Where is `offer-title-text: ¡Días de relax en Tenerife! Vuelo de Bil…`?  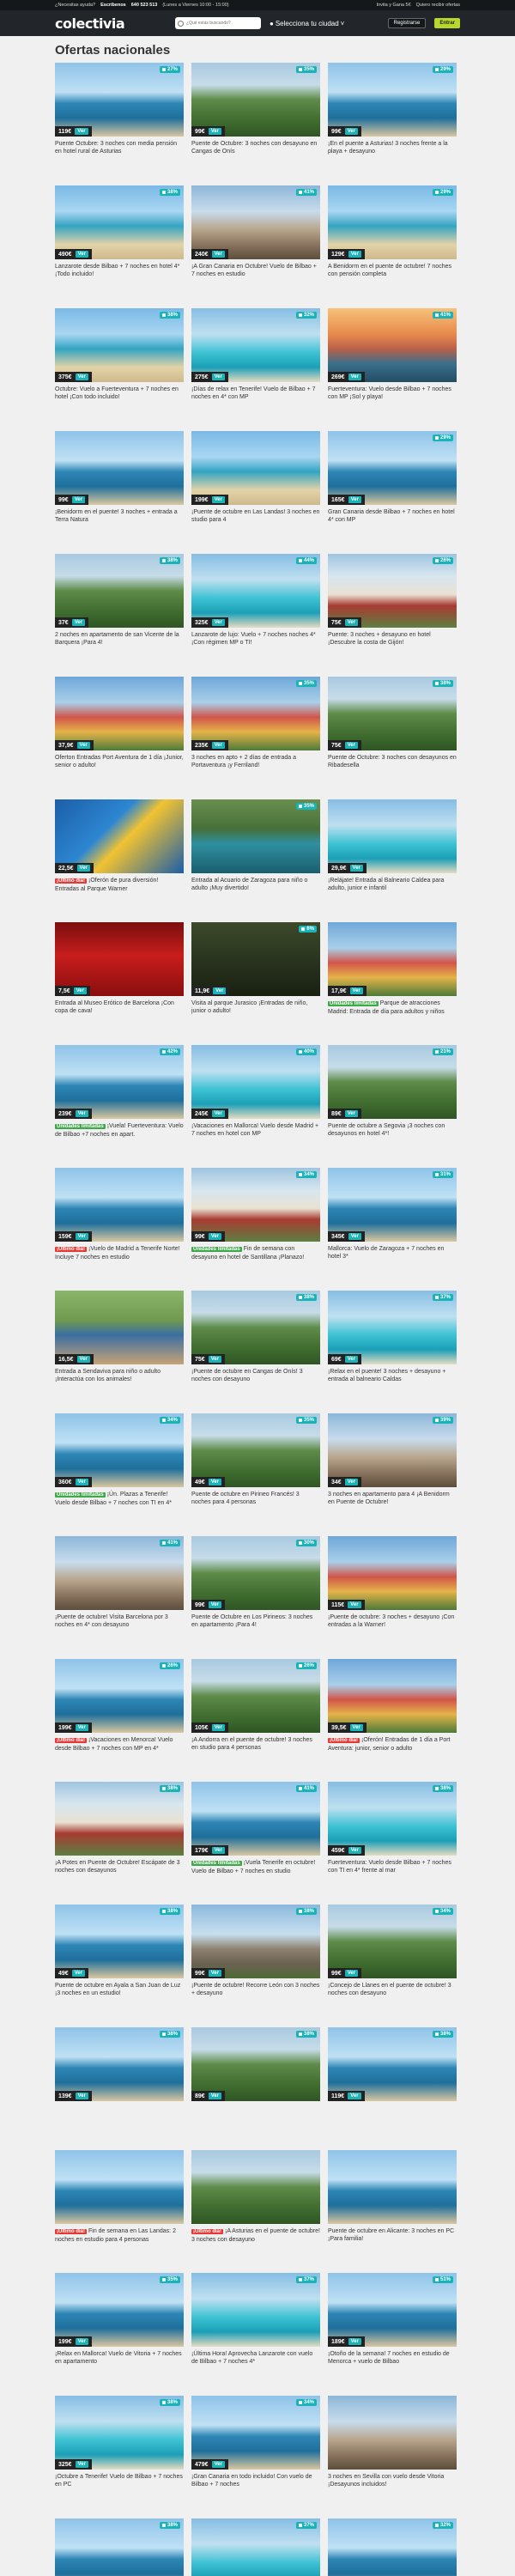 offer-title-text: ¡Días de relax en Tenerife! Vuelo de Bil… is located at coordinates (253, 393).